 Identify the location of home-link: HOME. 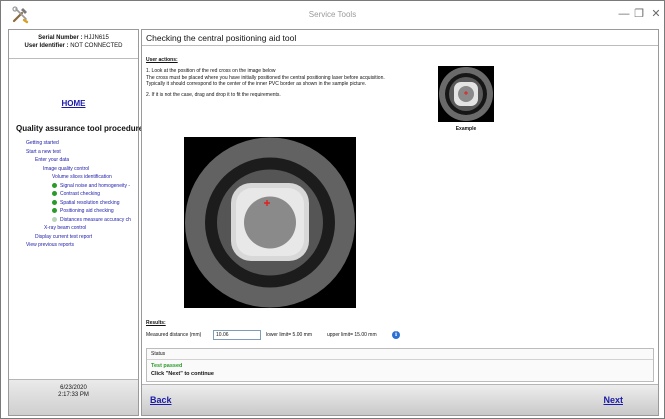
(73, 103).